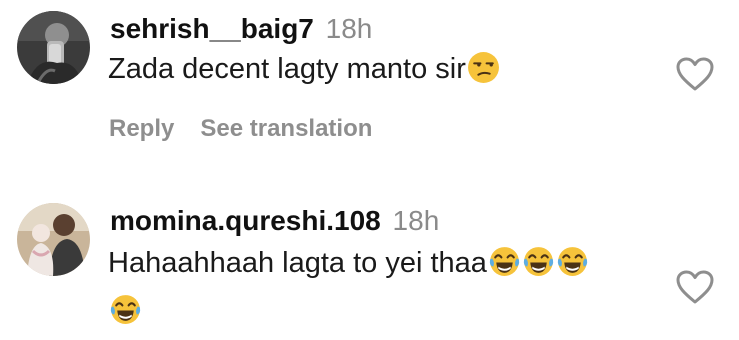 The height and width of the screenshot is (340, 739). What do you see at coordinates (286, 128) in the screenshot?
I see `see-translation-button: See translation` at bounding box center [286, 128].